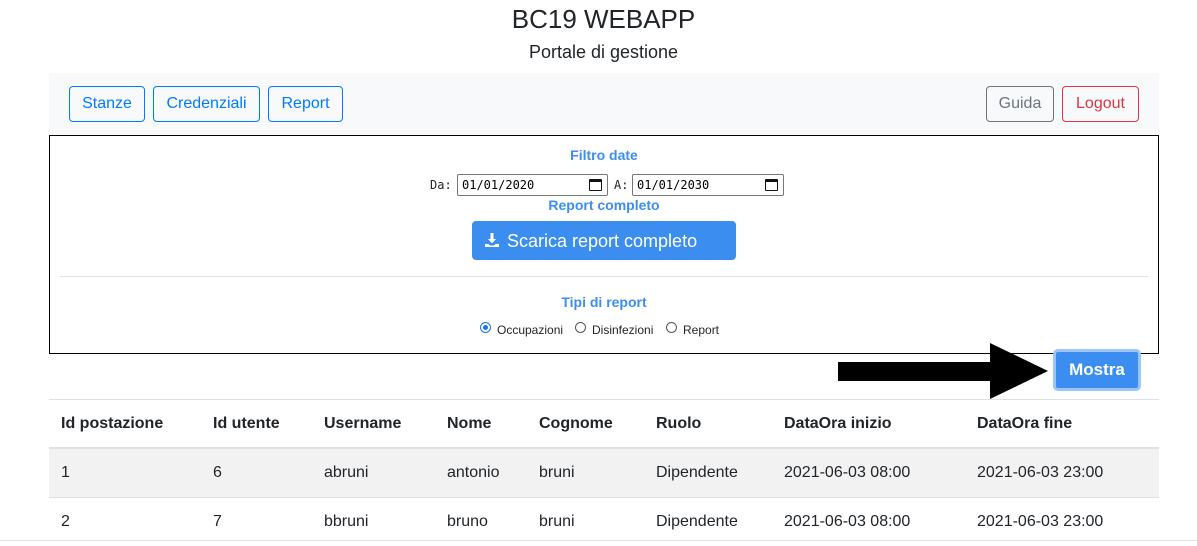 The height and width of the screenshot is (546, 1197). Describe the element at coordinates (1097, 370) in the screenshot. I see `show-button: Mostra` at that location.